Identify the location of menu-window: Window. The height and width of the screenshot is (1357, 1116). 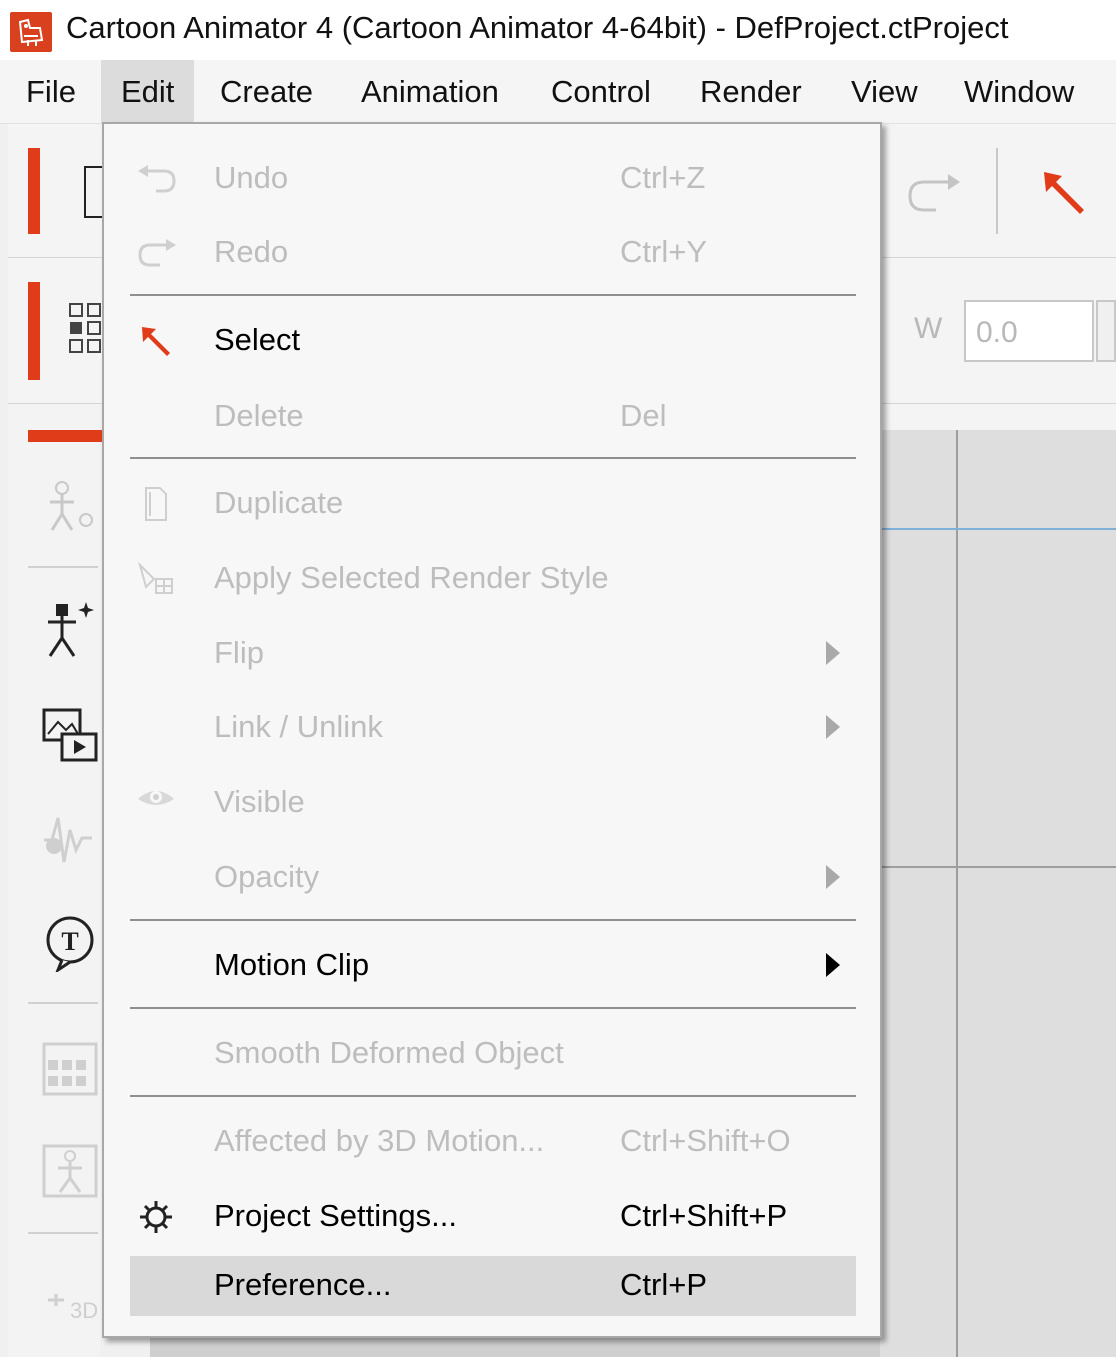
(1019, 92).